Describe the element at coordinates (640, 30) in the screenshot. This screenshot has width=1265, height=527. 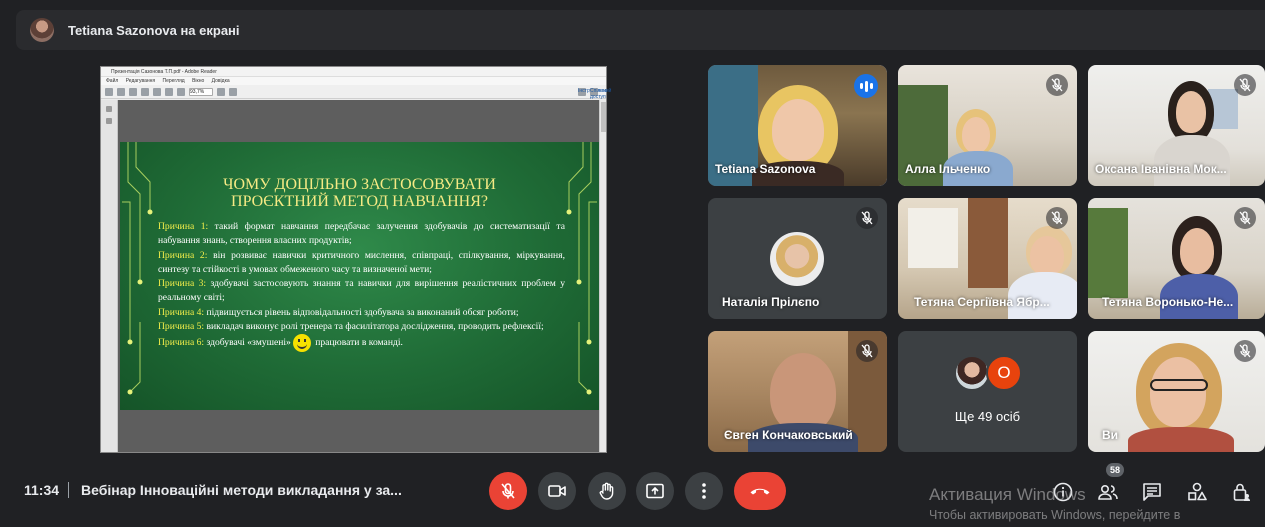
I see `presenter-banner: Tetiana Sazonova на екрані` at that location.